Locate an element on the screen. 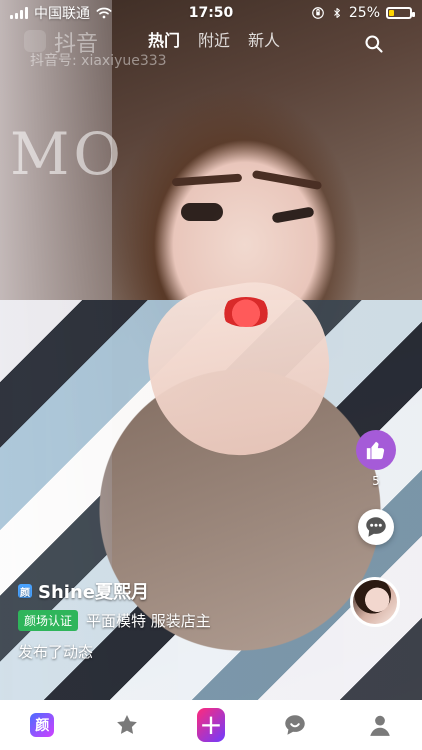  tiktok-logo-icon is located at coordinates (35, 41).